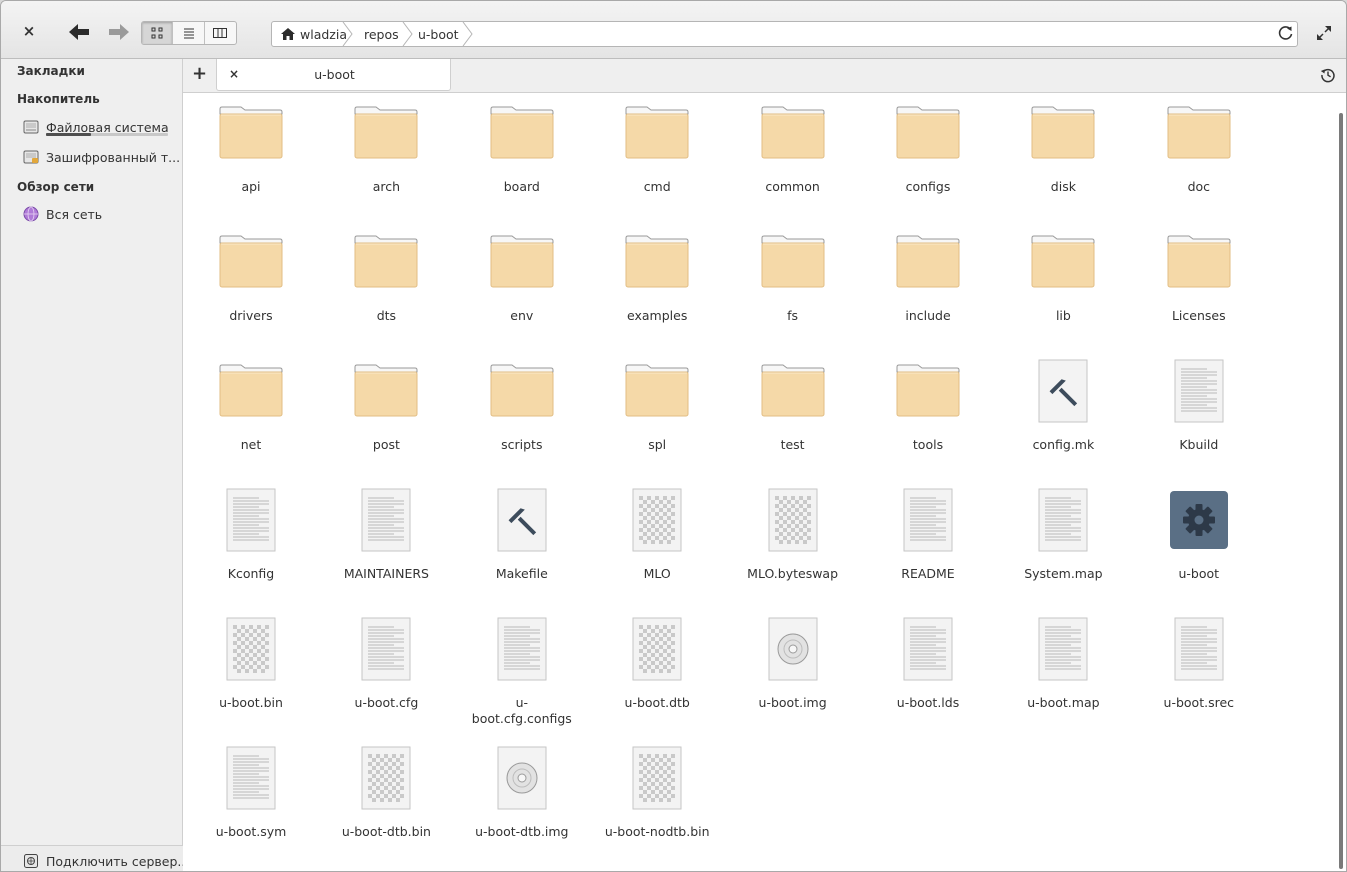 The image size is (1347, 872). What do you see at coordinates (521, 710) in the screenshot?
I see `file-name: u-boot.cfg.configs` at bounding box center [521, 710].